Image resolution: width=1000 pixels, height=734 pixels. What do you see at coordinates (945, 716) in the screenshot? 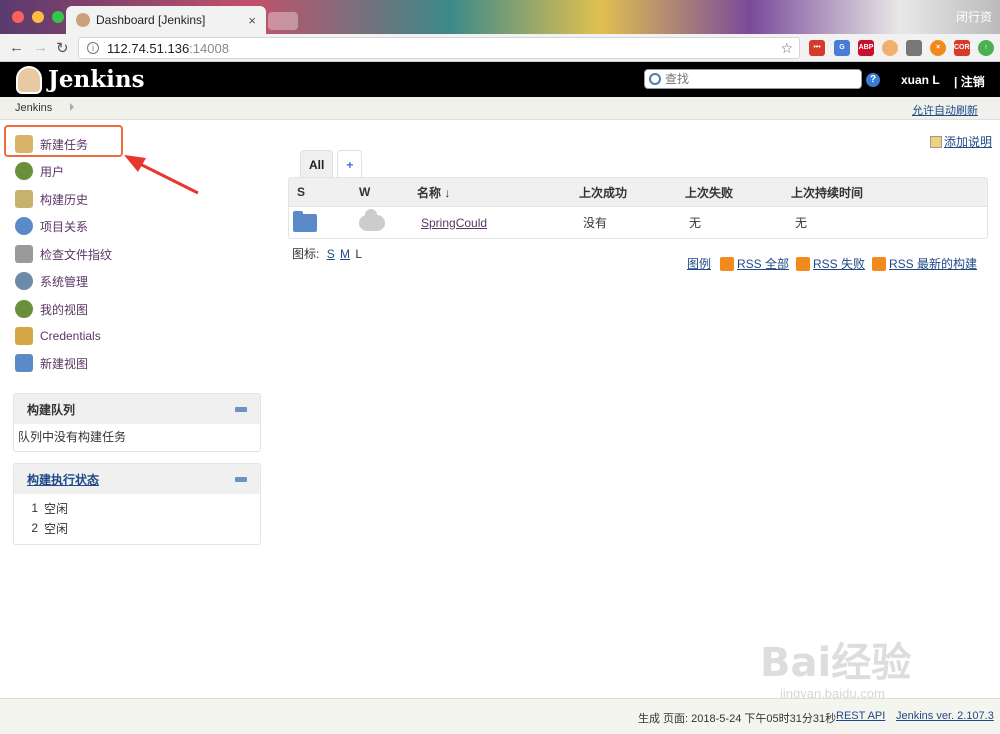
I see `jenkins-version-link: Jenkins ver. 2.107.3` at bounding box center [945, 716].